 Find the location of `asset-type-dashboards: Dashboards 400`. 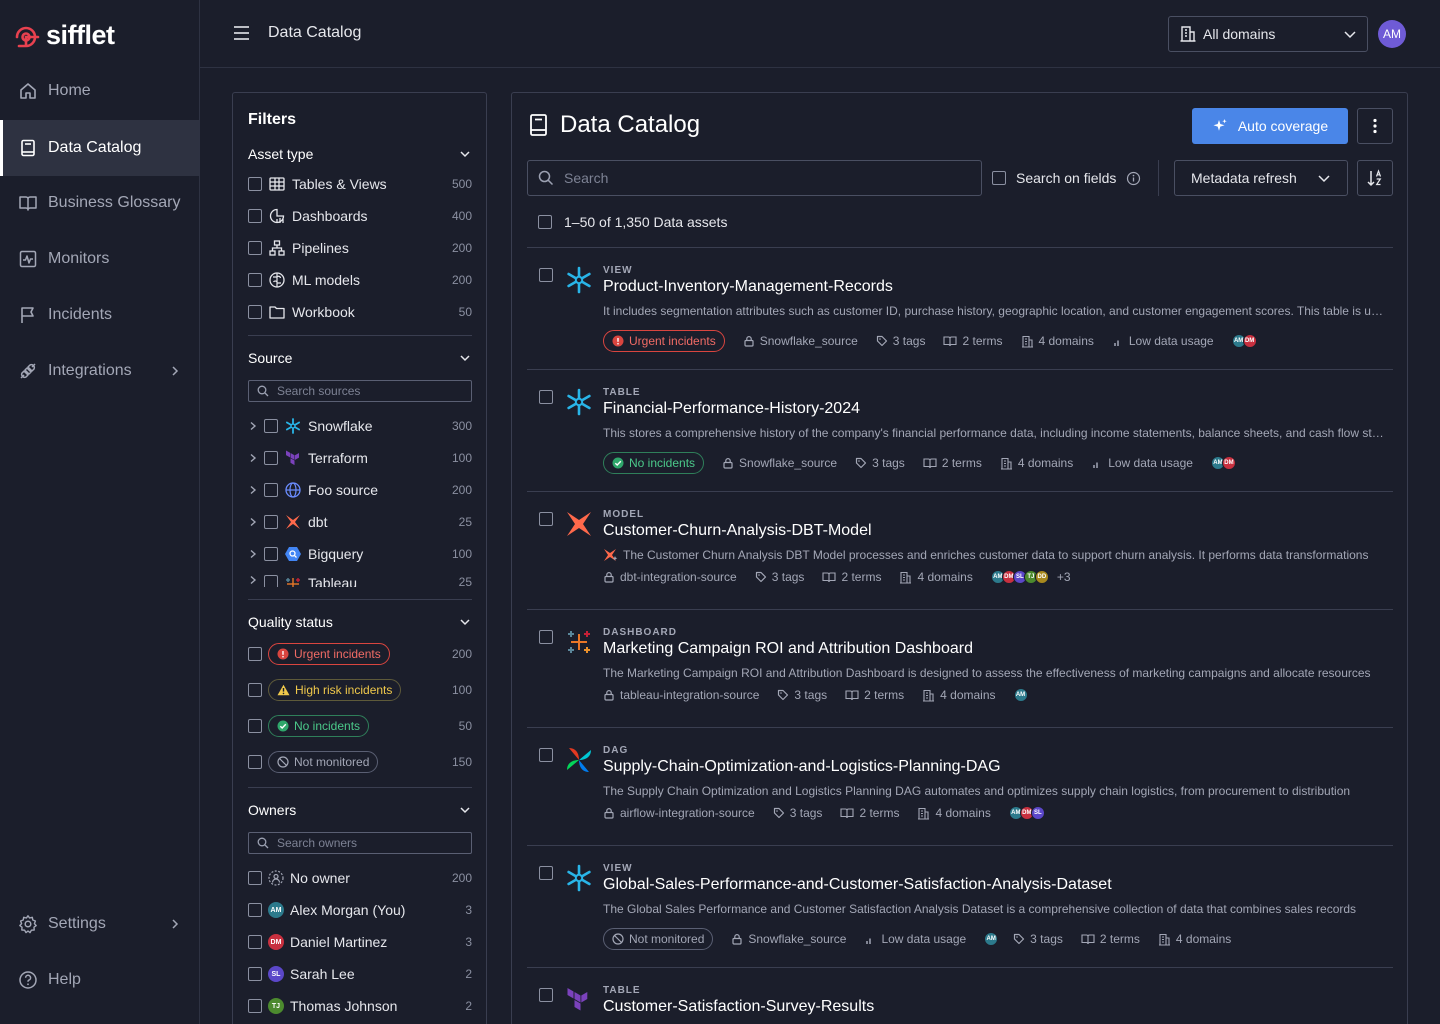

asset-type-dashboards: Dashboards 400 is located at coordinates (360, 216).